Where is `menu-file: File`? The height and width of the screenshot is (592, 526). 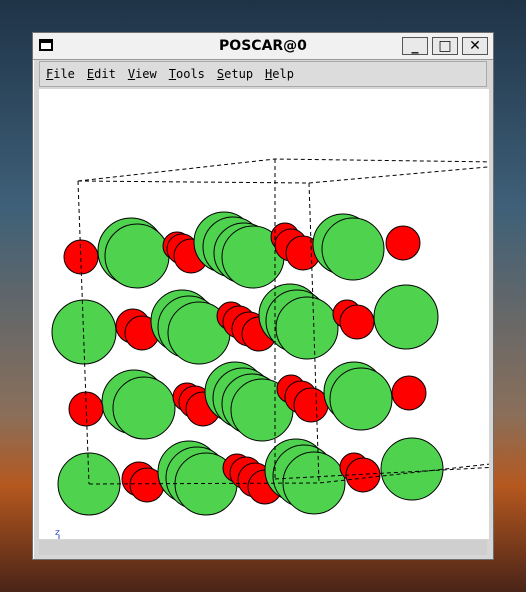
menu-file: File is located at coordinates (60, 74).